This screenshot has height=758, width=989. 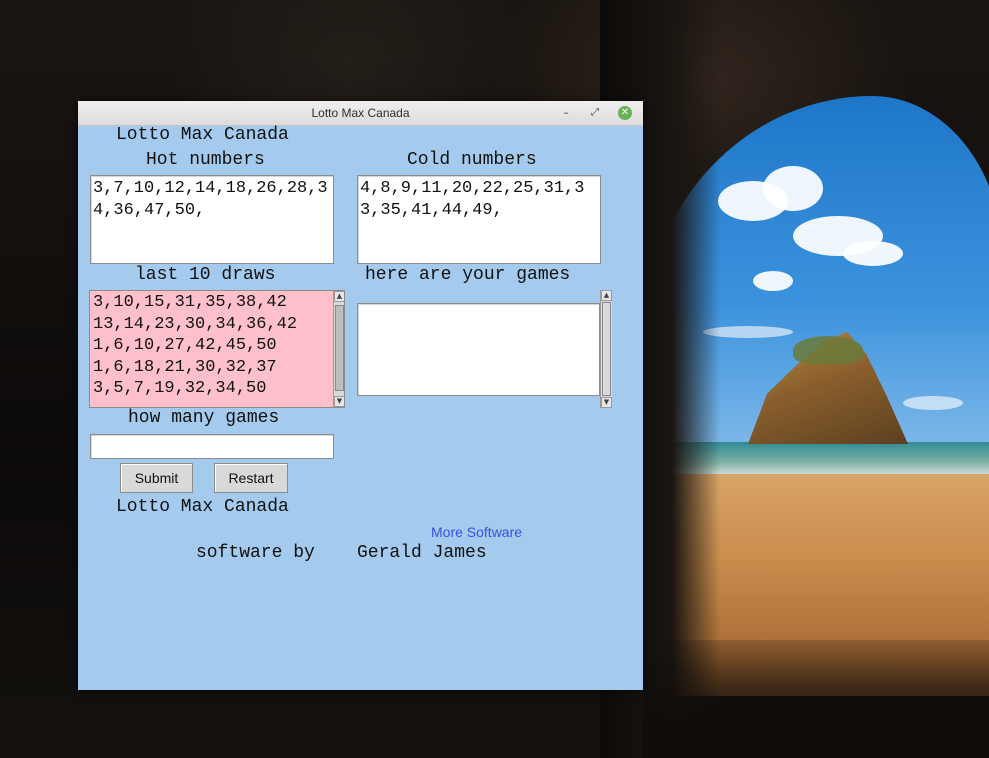 What do you see at coordinates (202, 135) in the screenshot?
I see `app-heading: Lotto Max Canada` at bounding box center [202, 135].